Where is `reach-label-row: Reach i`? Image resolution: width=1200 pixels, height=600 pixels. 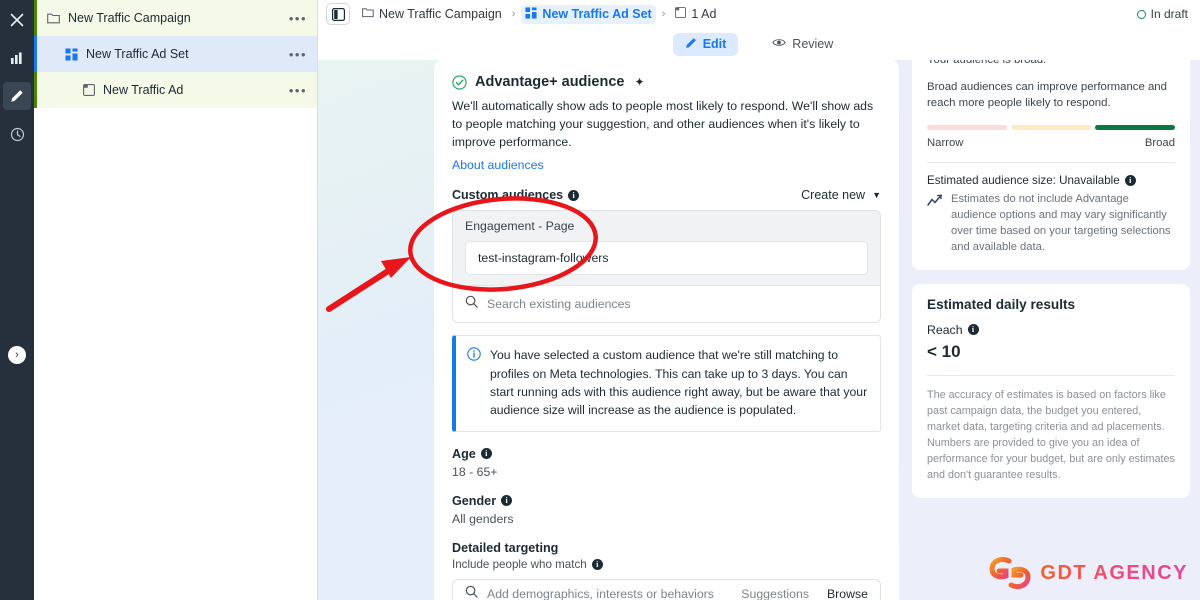 reach-label-row: Reach i is located at coordinates (1051, 330).